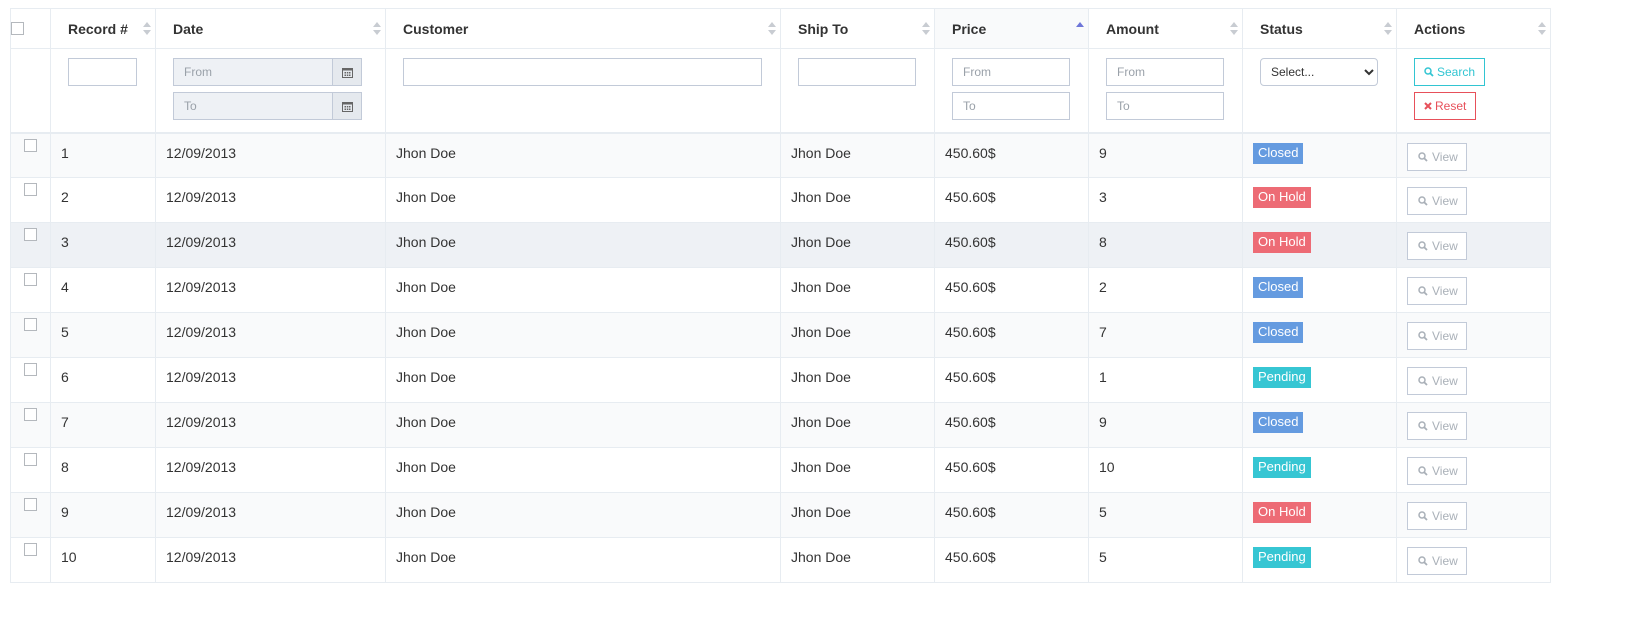 This screenshot has height=619, width=1632. Describe the element at coordinates (103, 425) in the screenshot. I see `record-cell: 7` at that location.